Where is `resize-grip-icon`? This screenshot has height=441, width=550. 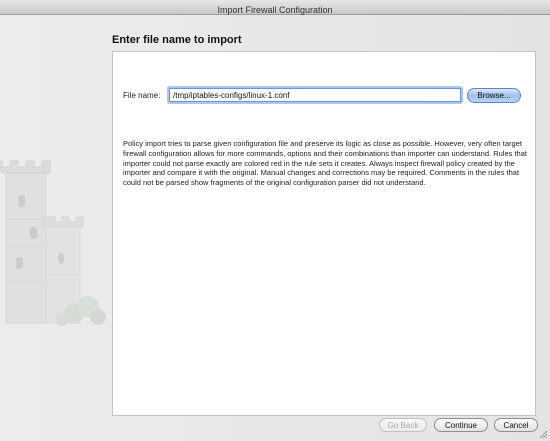 resize-grip-icon is located at coordinates (543, 434).